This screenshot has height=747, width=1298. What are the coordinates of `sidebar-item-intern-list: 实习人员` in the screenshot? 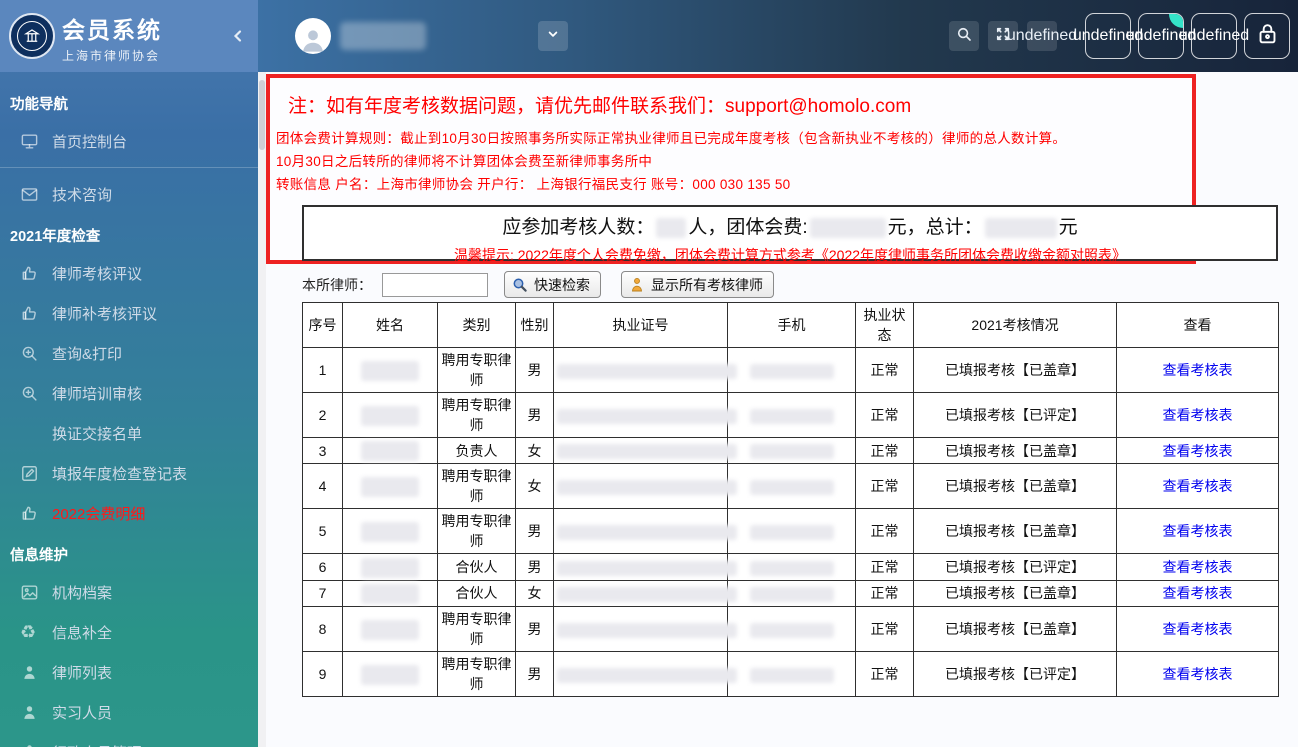 It's located at (129, 712).